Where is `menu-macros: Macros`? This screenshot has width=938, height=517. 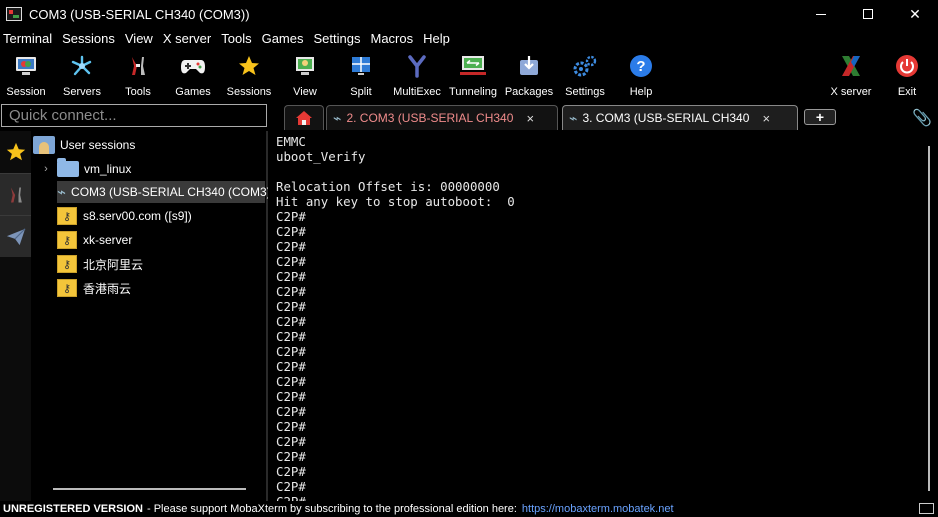 menu-macros: Macros is located at coordinates (393, 38).